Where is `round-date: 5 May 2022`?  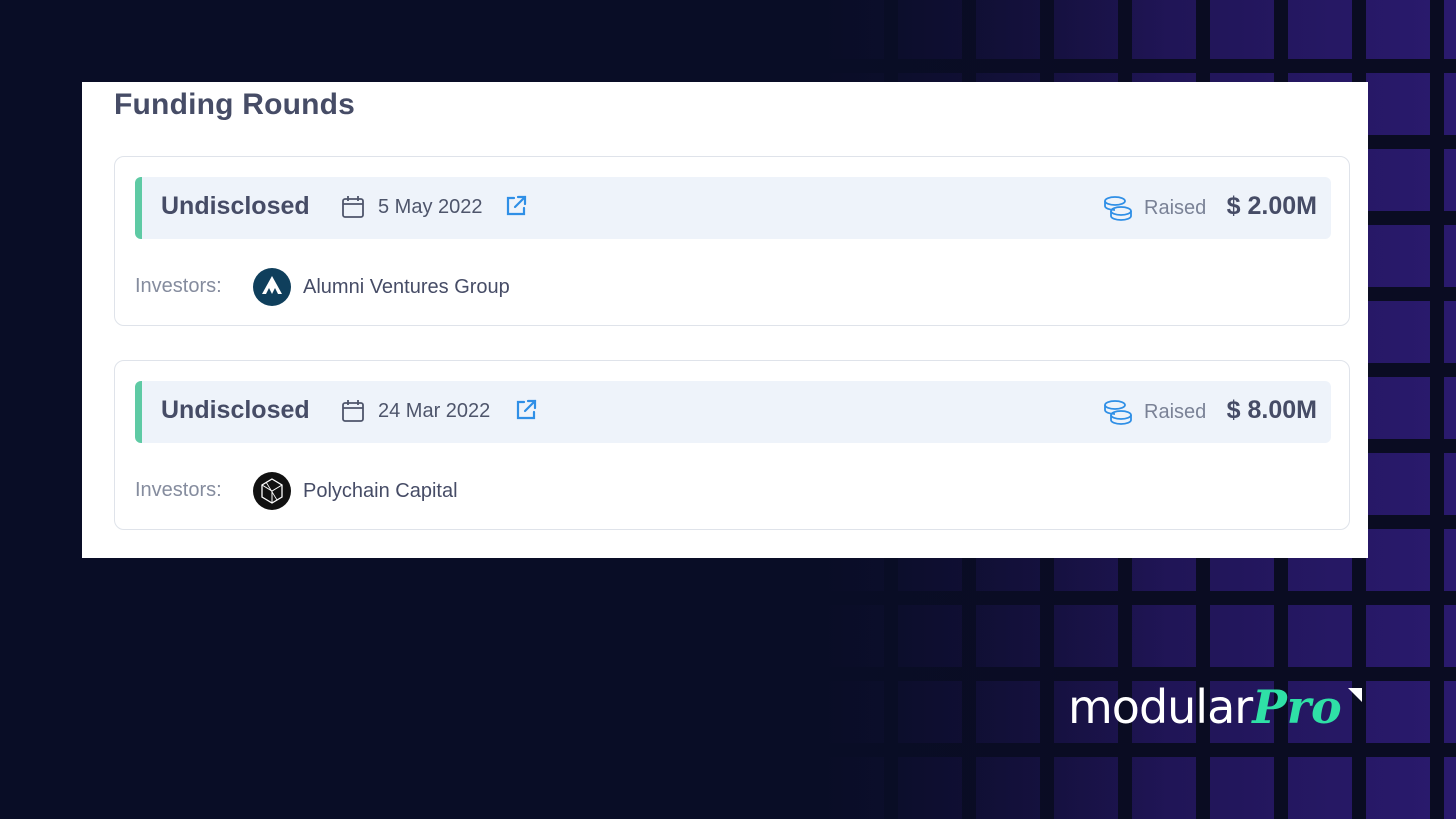
round-date: 5 May 2022 is located at coordinates (430, 207).